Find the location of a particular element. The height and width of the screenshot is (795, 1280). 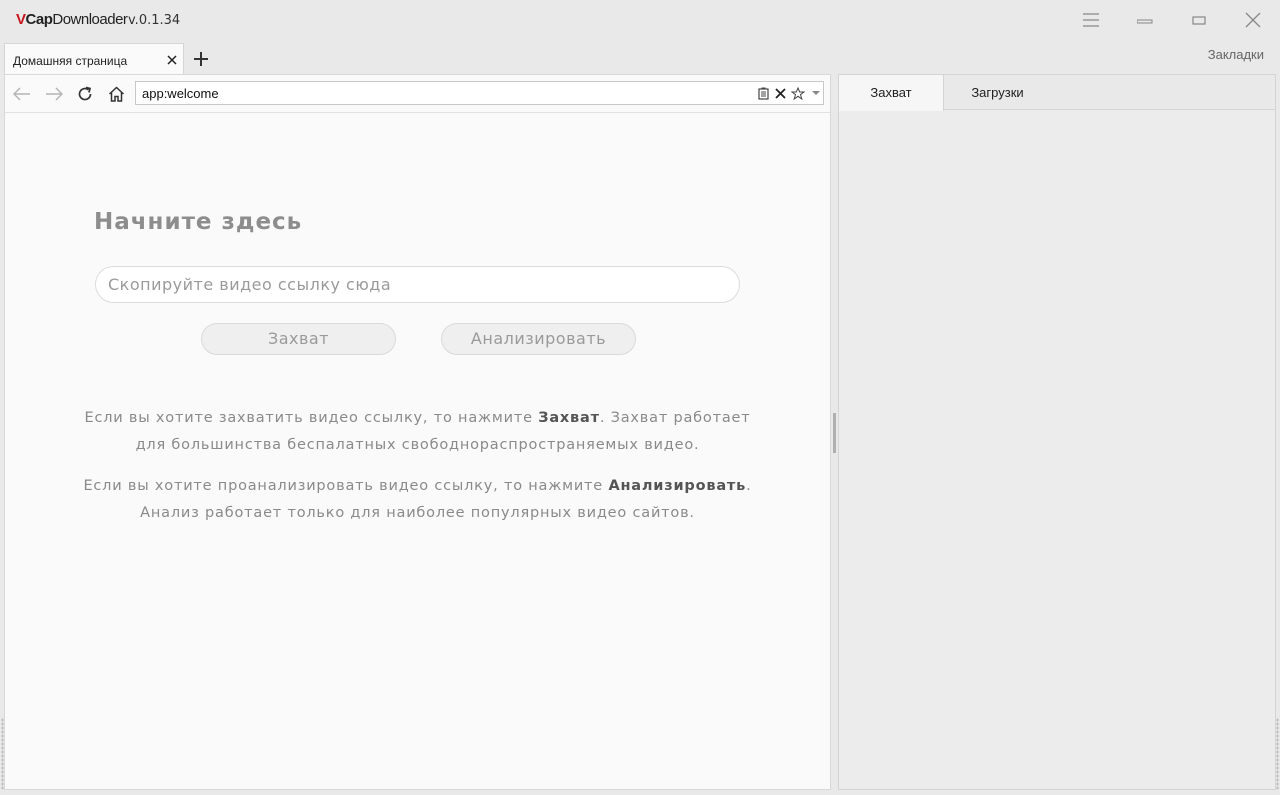

forward-button is located at coordinates (54, 94).